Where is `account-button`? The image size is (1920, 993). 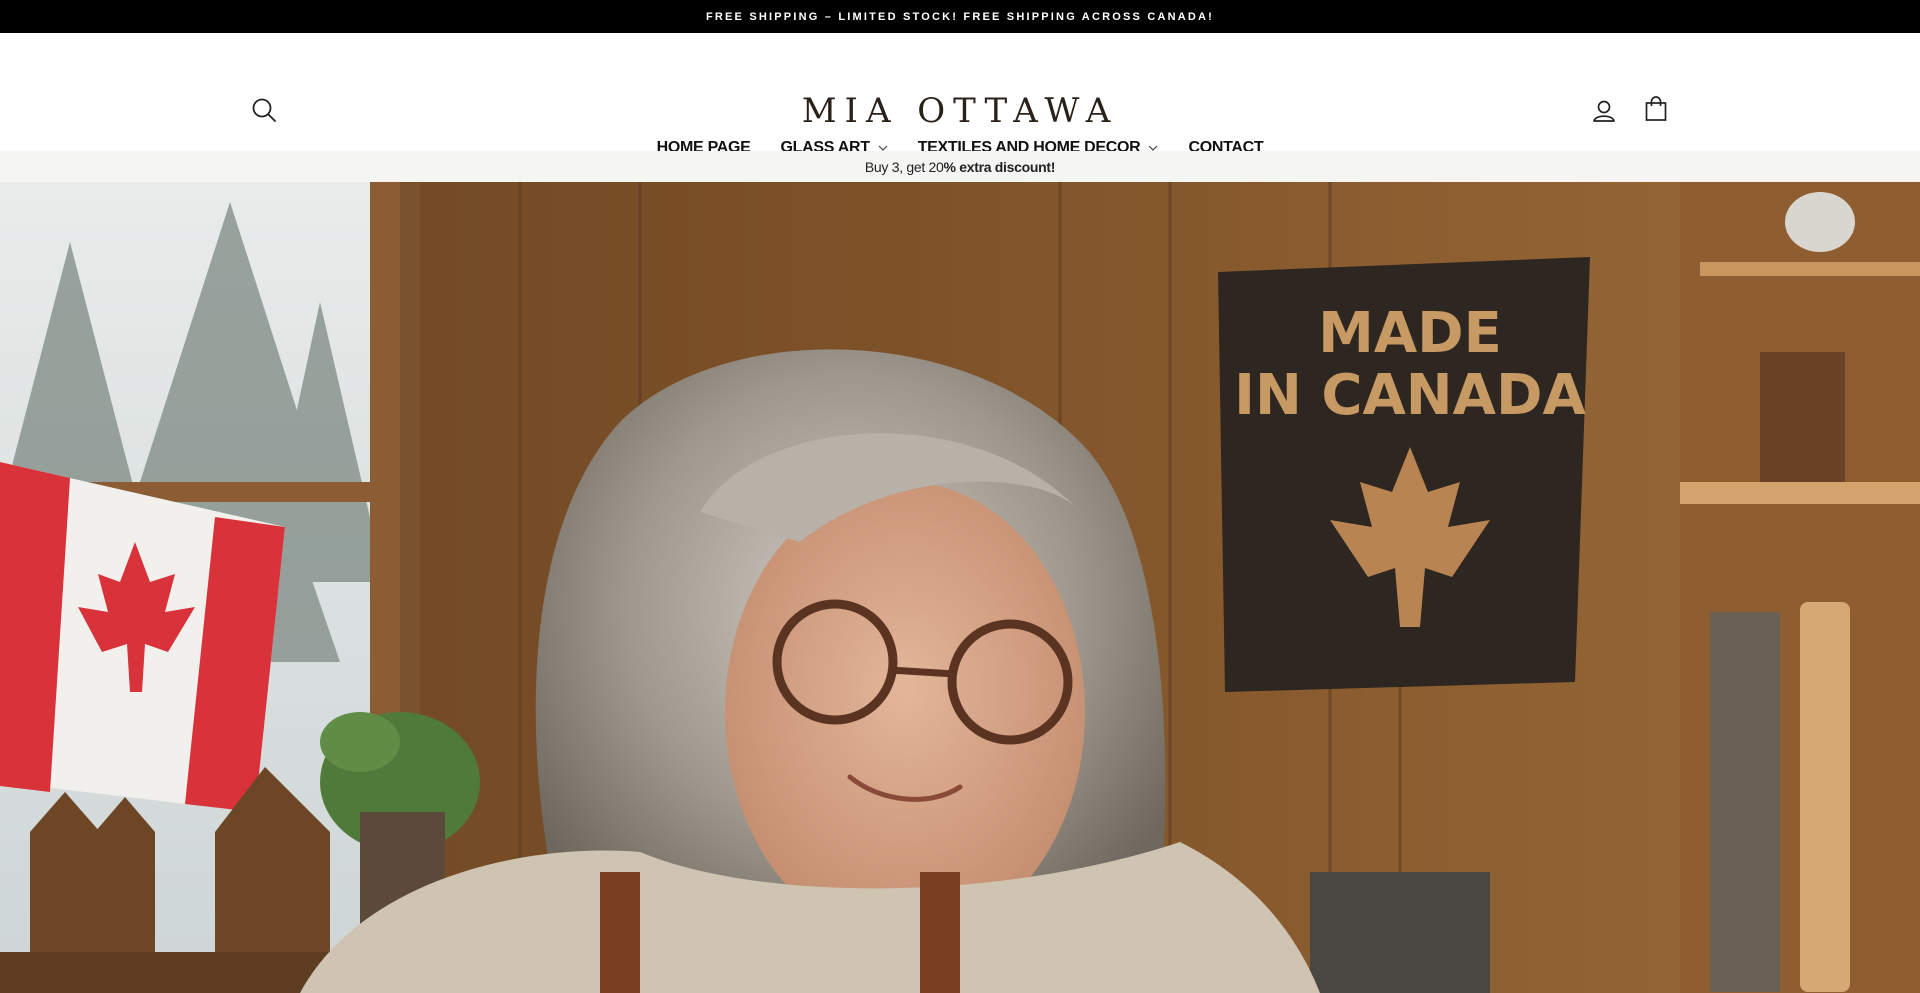
account-button is located at coordinates (1604, 111).